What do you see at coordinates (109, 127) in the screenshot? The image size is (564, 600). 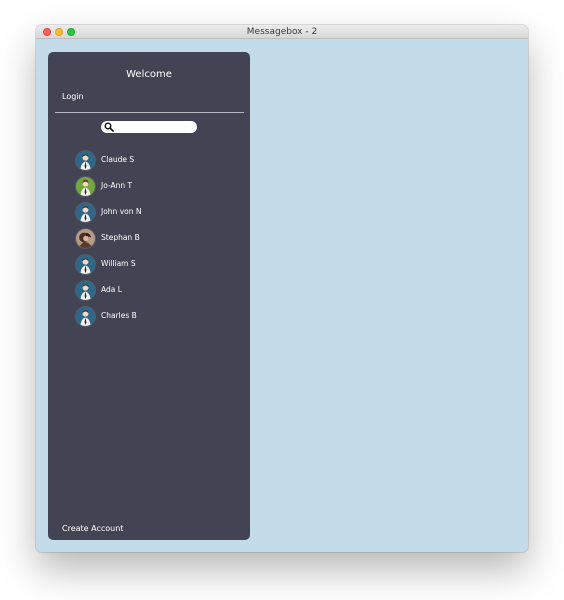 I see `search-icon` at bounding box center [109, 127].